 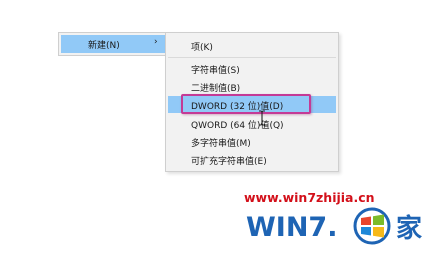 What do you see at coordinates (372, 226) in the screenshot?
I see `windows-logo-icon` at bounding box center [372, 226].